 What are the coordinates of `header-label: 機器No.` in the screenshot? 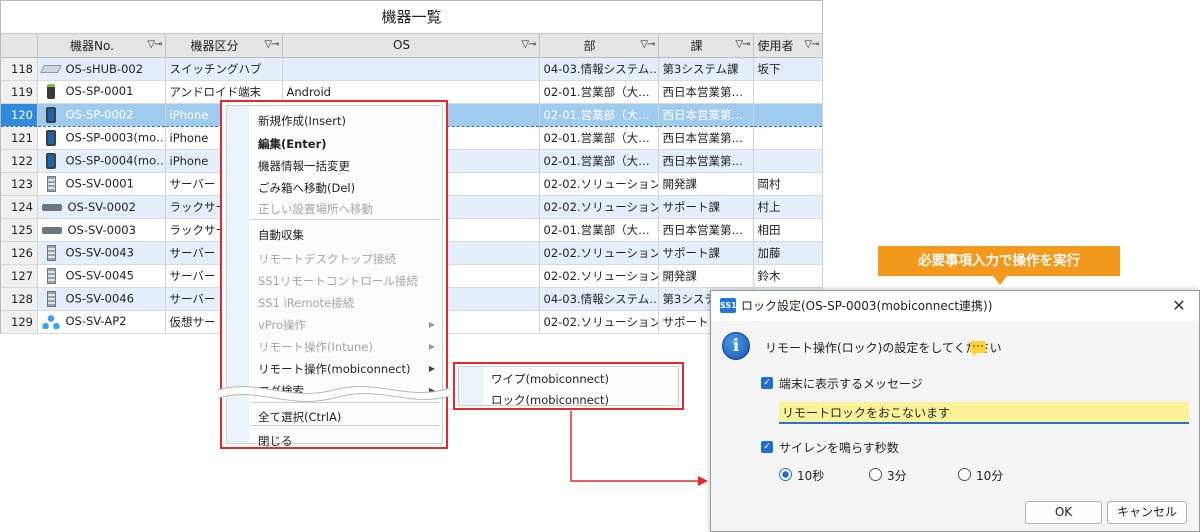 It's located at (92, 45).